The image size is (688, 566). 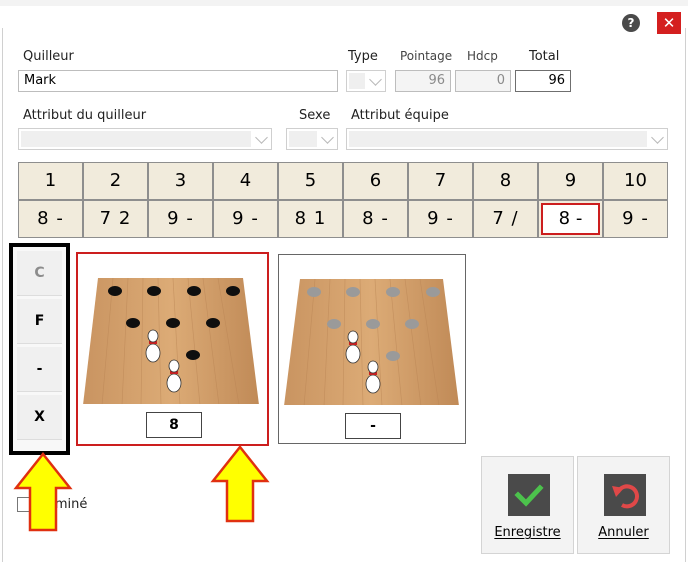 What do you see at coordinates (366, 81) in the screenshot?
I see `type-select` at bounding box center [366, 81].